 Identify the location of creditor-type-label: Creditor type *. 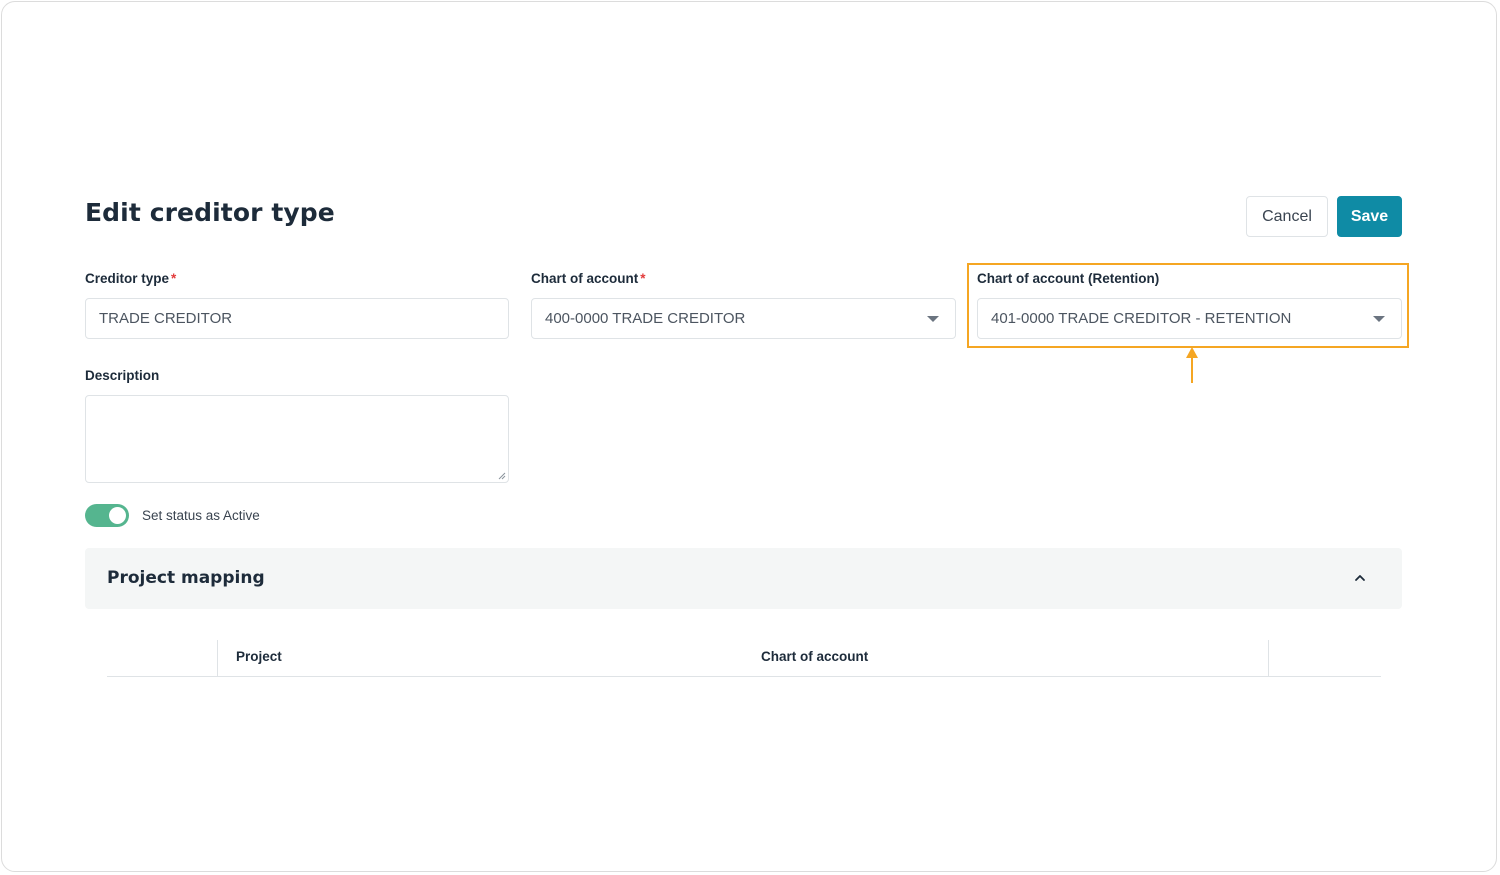
(130, 278).